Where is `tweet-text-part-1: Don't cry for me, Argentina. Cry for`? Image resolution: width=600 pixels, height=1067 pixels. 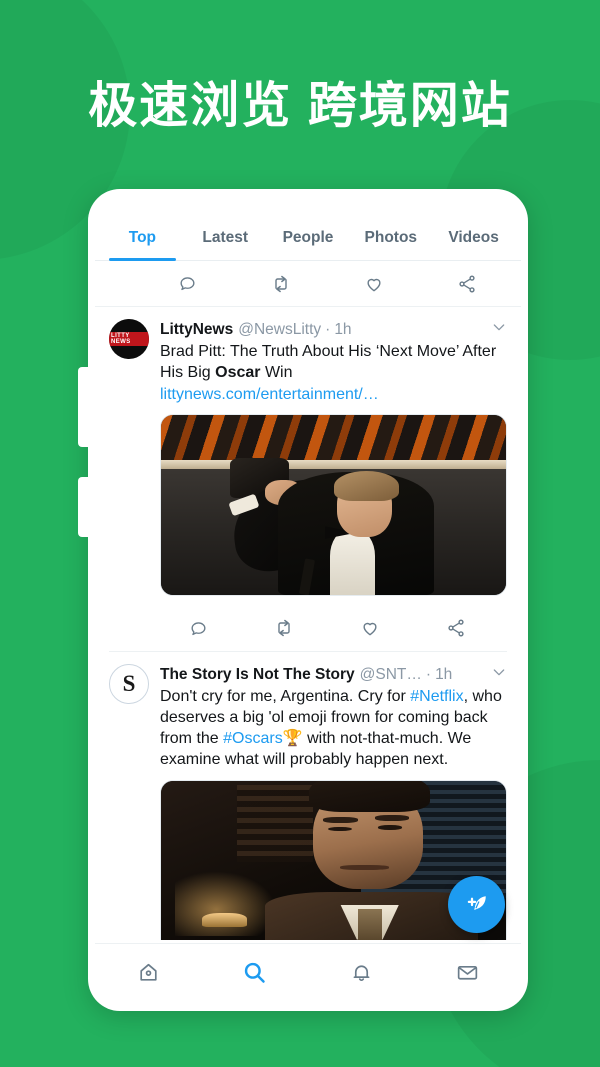 tweet-text-part-1: Don't cry for me, Argentina. Cry for is located at coordinates (285, 697).